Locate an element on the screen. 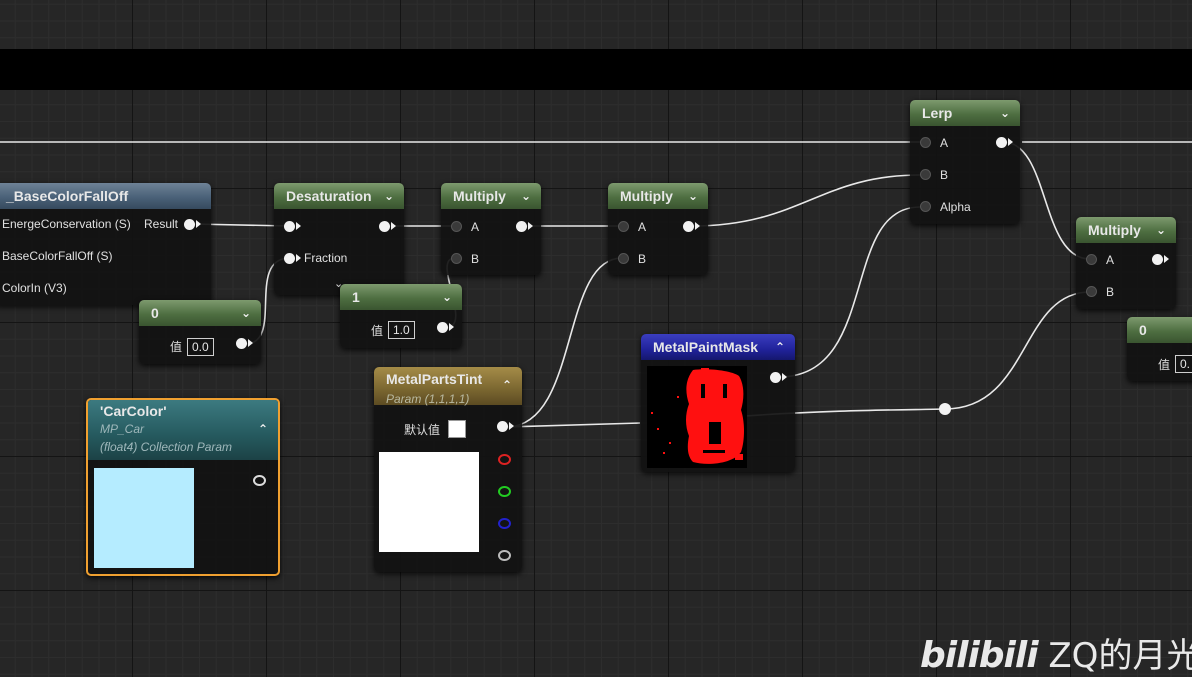 This screenshot has height=677, width=1192. node-header: 1 ⌄ is located at coordinates (401, 297).